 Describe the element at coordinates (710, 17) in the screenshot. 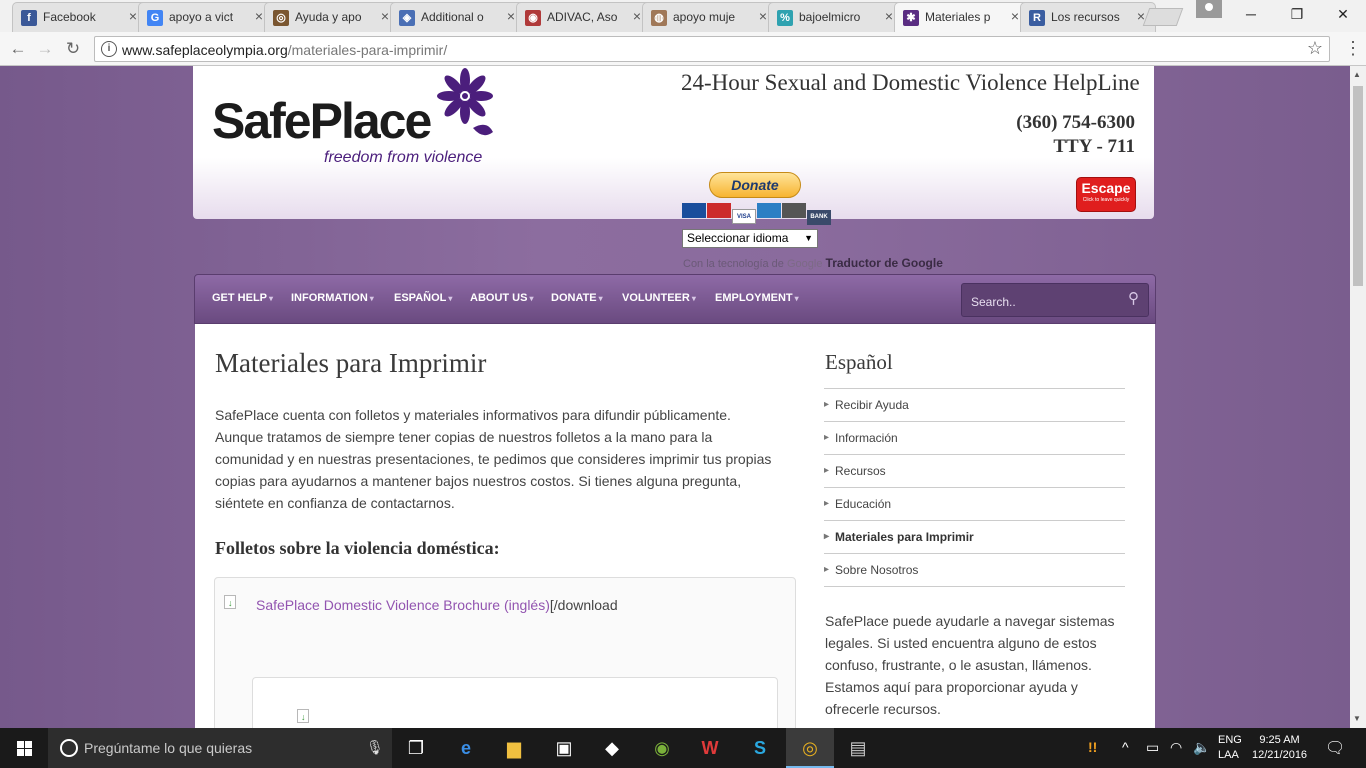

I see `browser-tab: ◍ apoyo muje ×` at that location.